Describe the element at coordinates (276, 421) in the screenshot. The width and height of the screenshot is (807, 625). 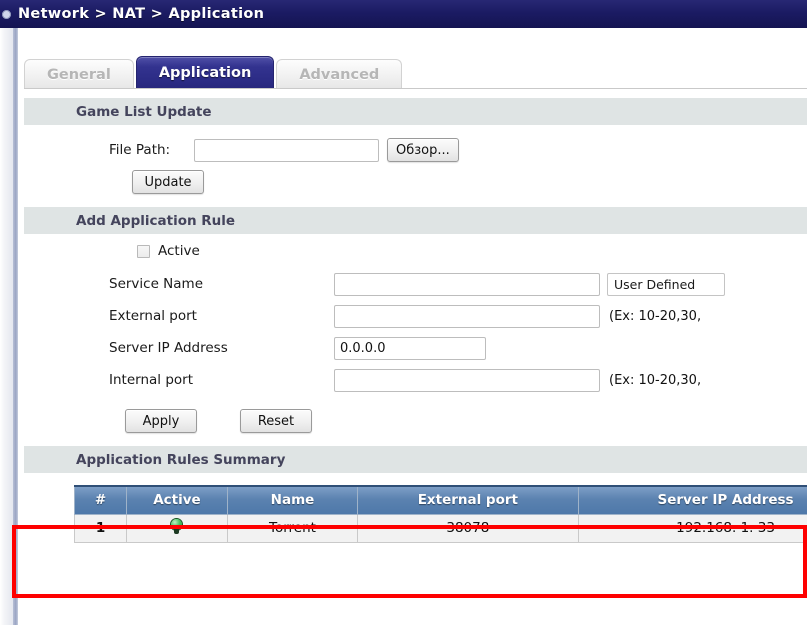
I see `reset-button: Reset` at that location.